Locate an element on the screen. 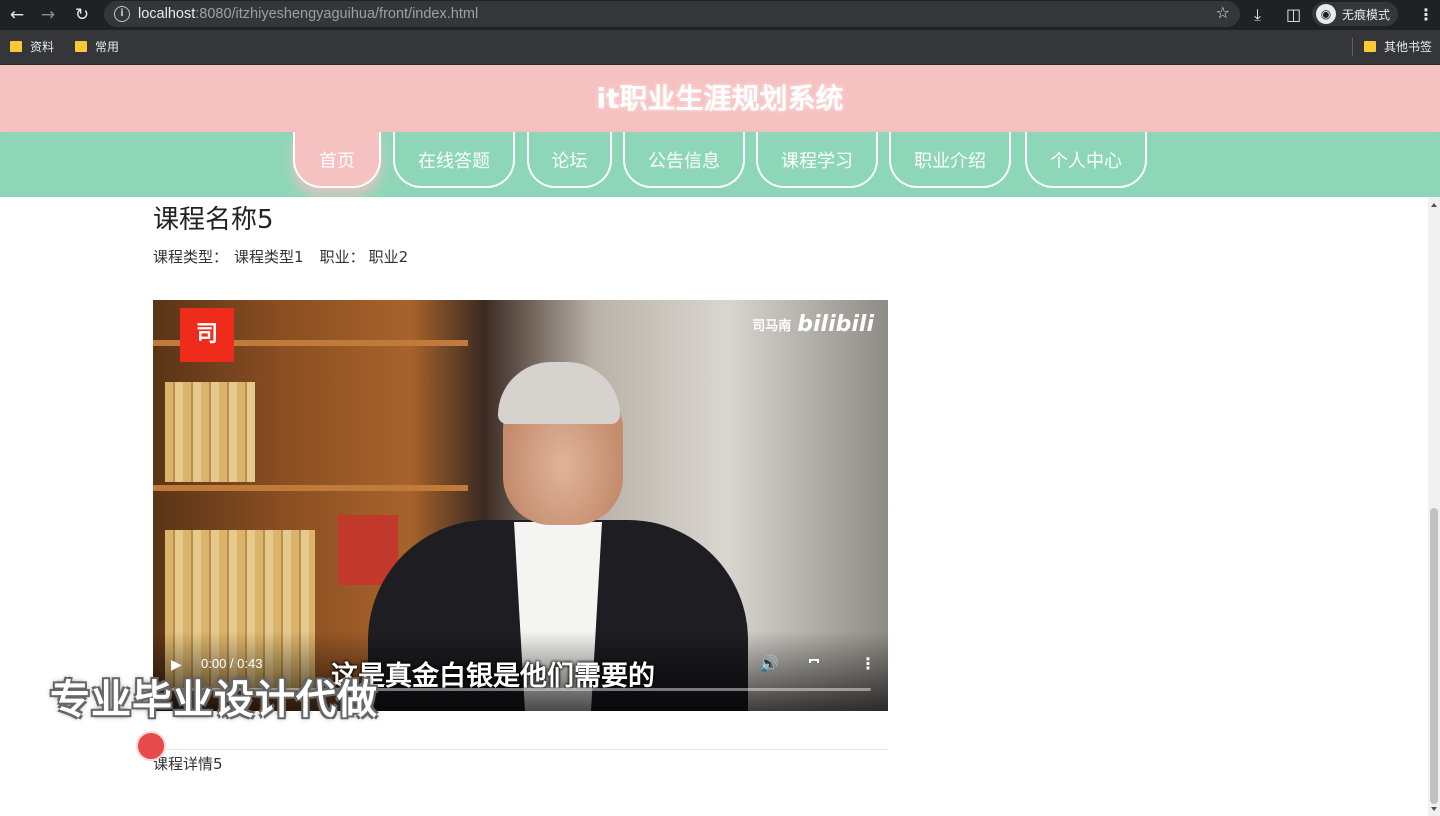 This screenshot has height=816, width=1440. divider is located at coordinates (520, 749).